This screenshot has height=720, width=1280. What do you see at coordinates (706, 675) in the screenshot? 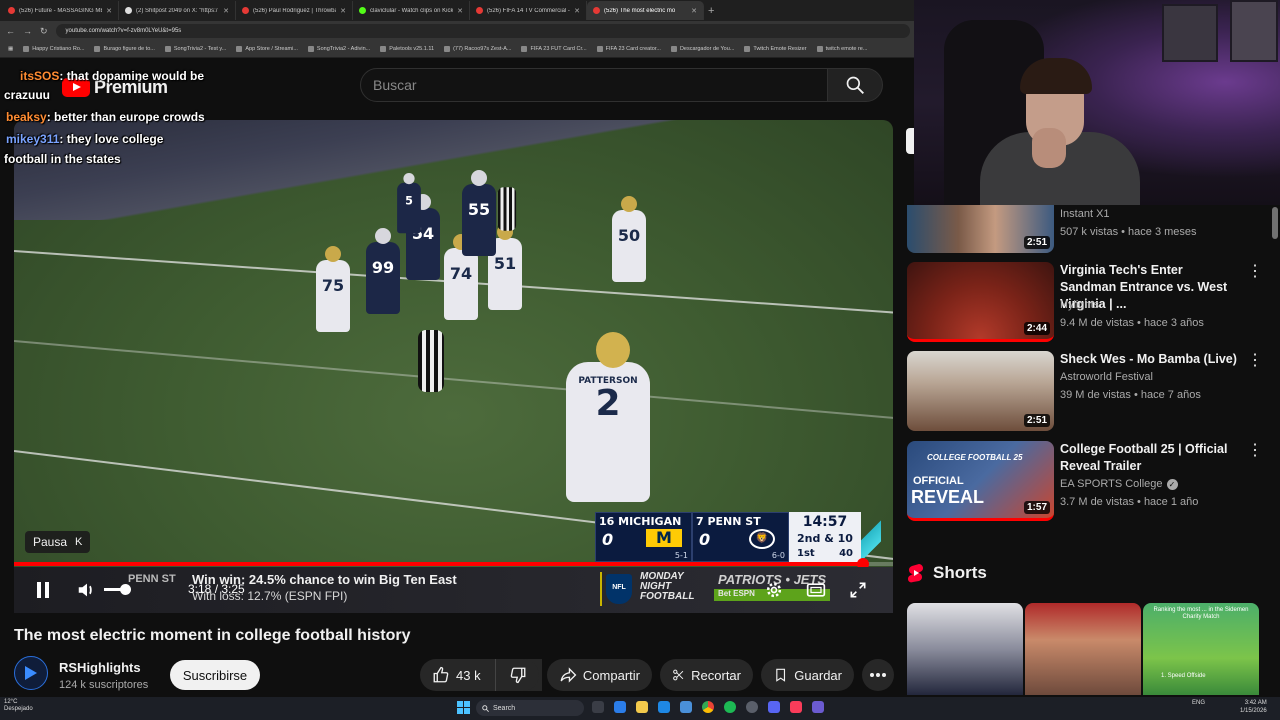
I see `clip-button: Recortar` at bounding box center [706, 675].